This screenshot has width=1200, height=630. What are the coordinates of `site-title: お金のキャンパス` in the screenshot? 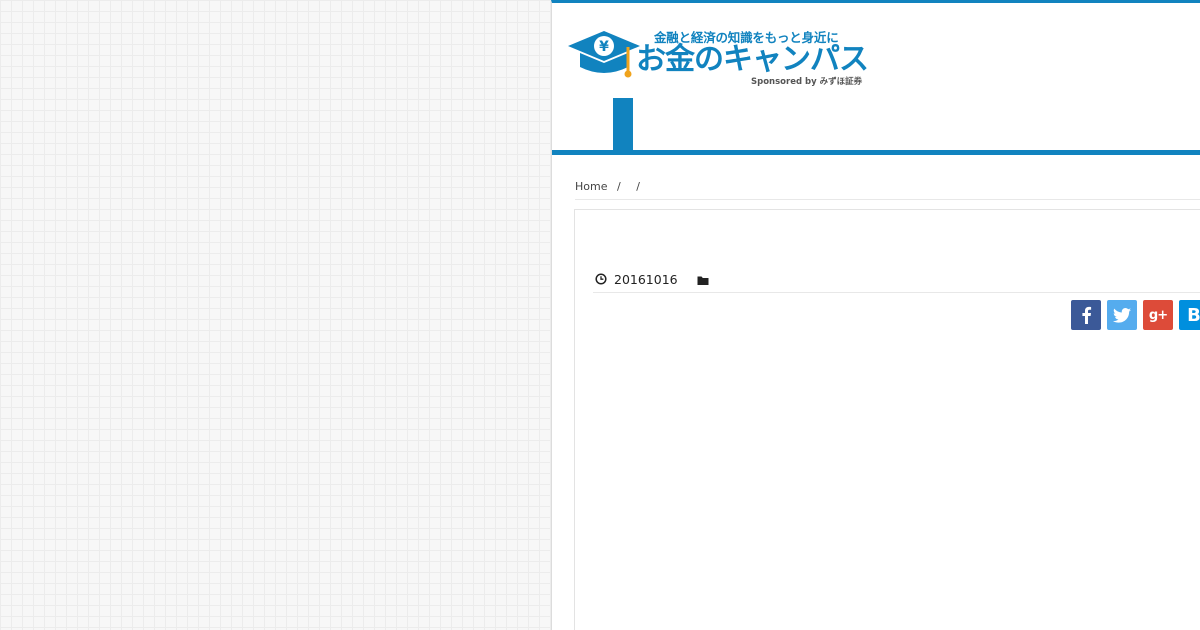 It's located at (752, 59).